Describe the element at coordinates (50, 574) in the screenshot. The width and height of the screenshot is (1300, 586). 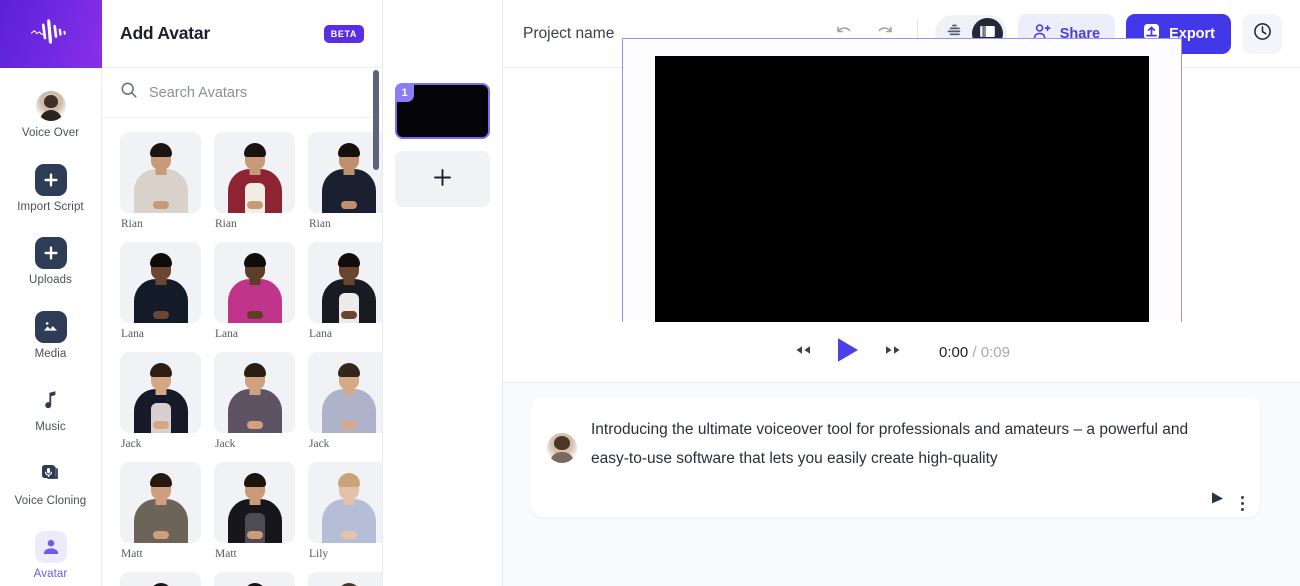
I see `sidebar-item-label: Avatar` at that location.